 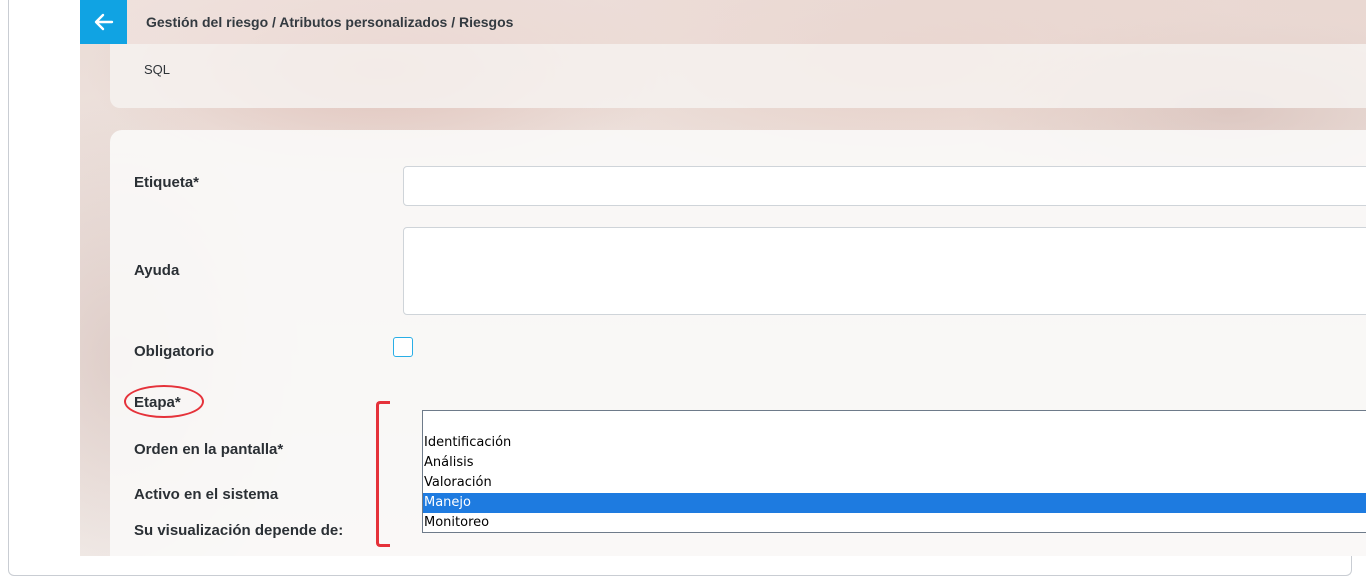 What do you see at coordinates (209, 449) in the screenshot?
I see `orden-label: Orden en la pantalla*` at bounding box center [209, 449].